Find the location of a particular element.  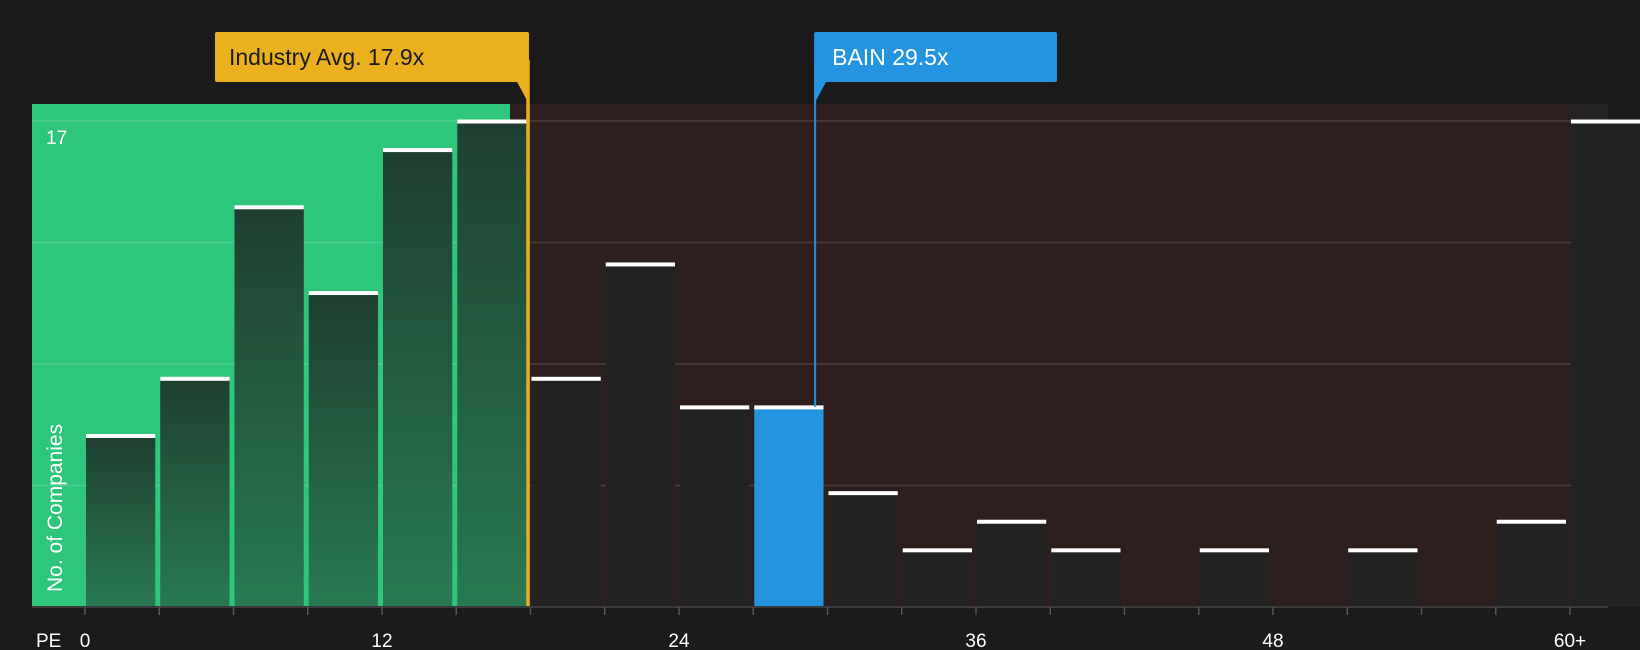

x-tick-label: 36 is located at coordinates (975, 640).